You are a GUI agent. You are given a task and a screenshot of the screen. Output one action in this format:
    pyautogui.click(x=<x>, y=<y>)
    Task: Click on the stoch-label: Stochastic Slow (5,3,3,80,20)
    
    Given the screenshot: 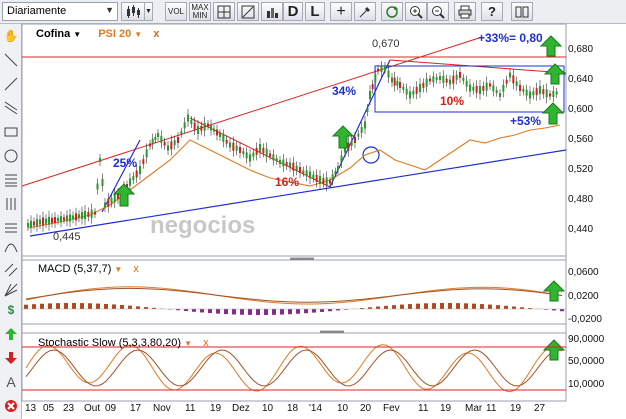 What is the action you would take?
    pyautogui.click(x=109, y=343)
    